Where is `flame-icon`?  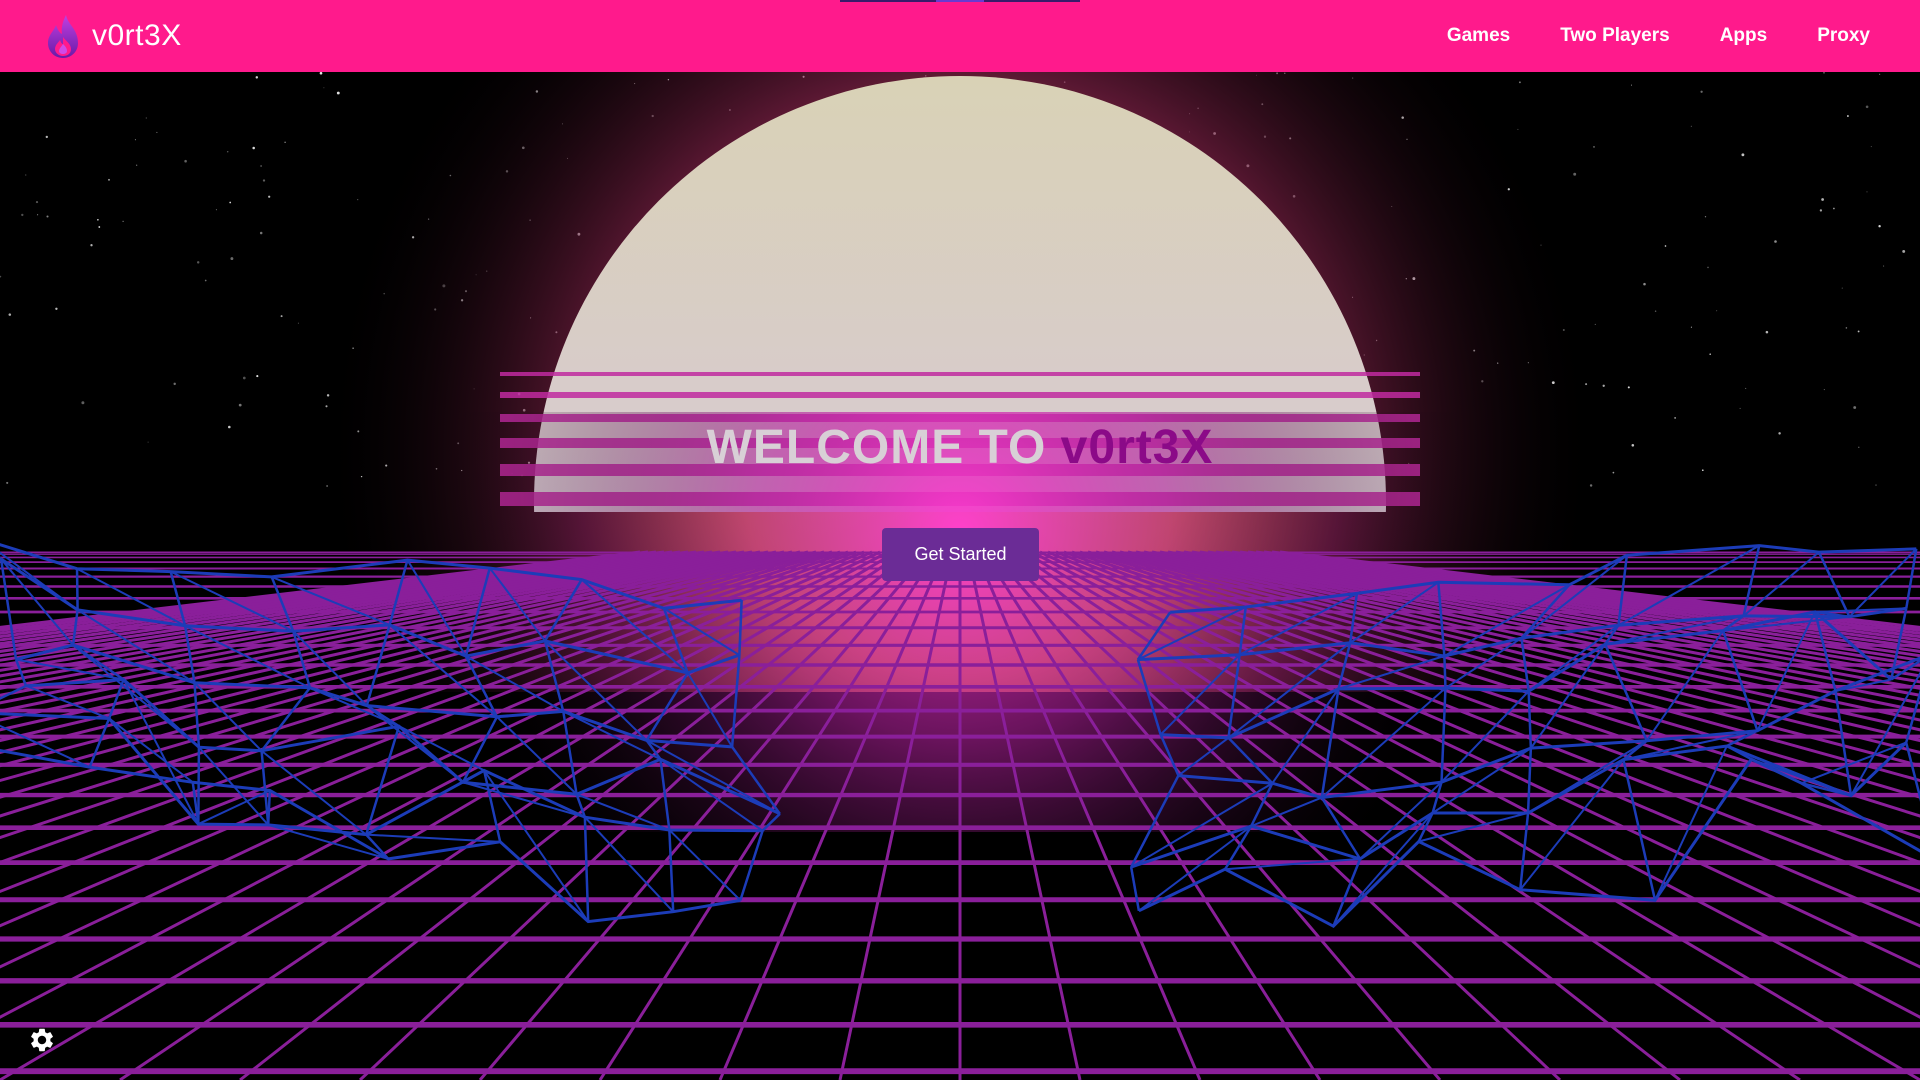
flame-icon is located at coordinates (63, 36).